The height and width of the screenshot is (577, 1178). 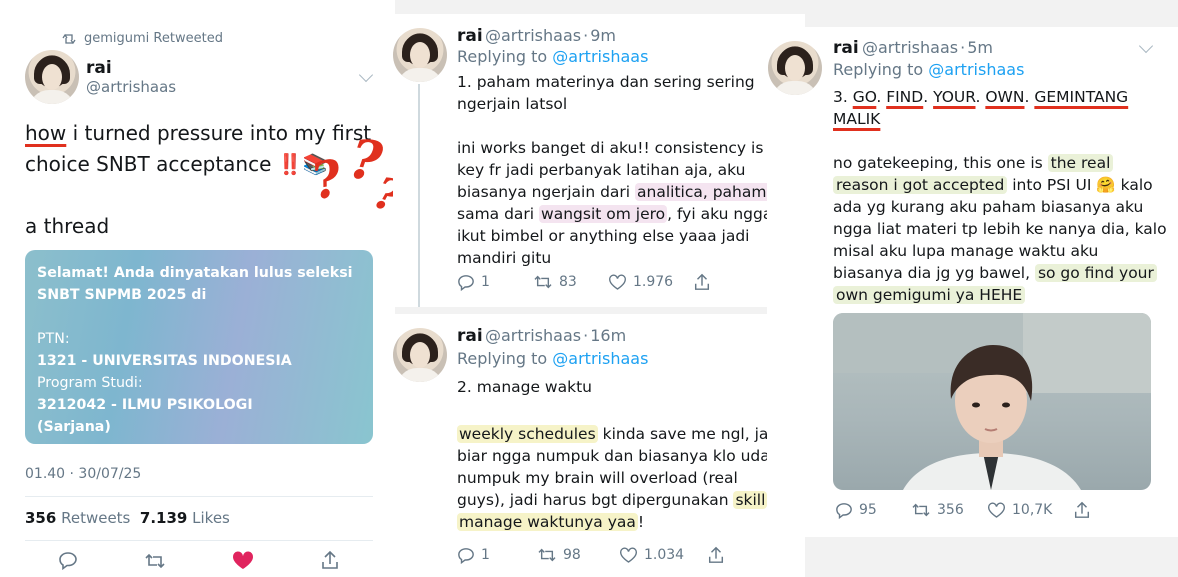 What do you see at coordinates (546, 192) in the screenshot?
I see `text-span: biasanya ngerjain dari` at bounding box center [546, 192].